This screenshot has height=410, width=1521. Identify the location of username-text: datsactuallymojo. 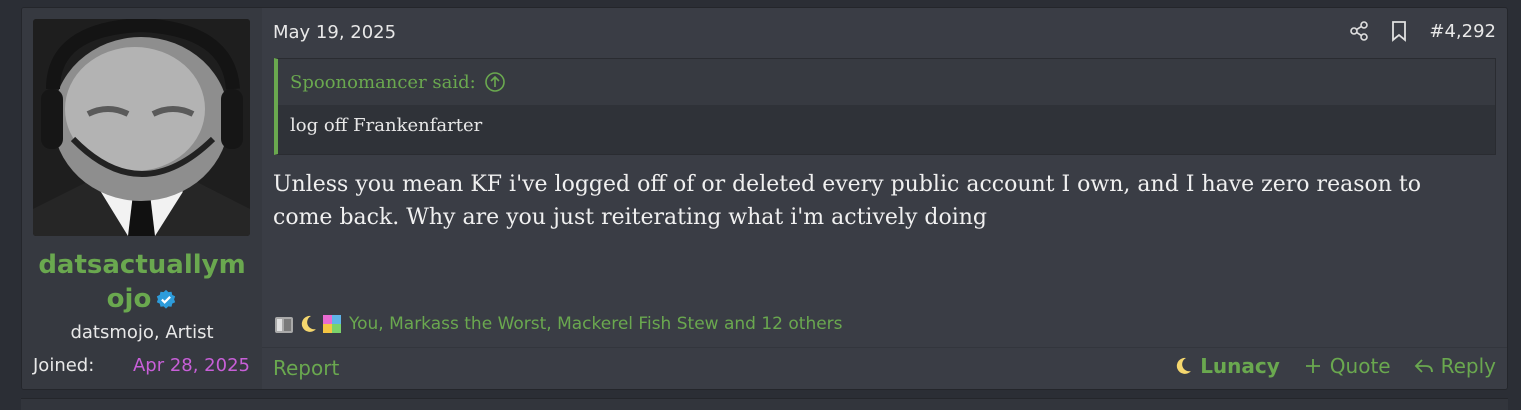
(142, 282).